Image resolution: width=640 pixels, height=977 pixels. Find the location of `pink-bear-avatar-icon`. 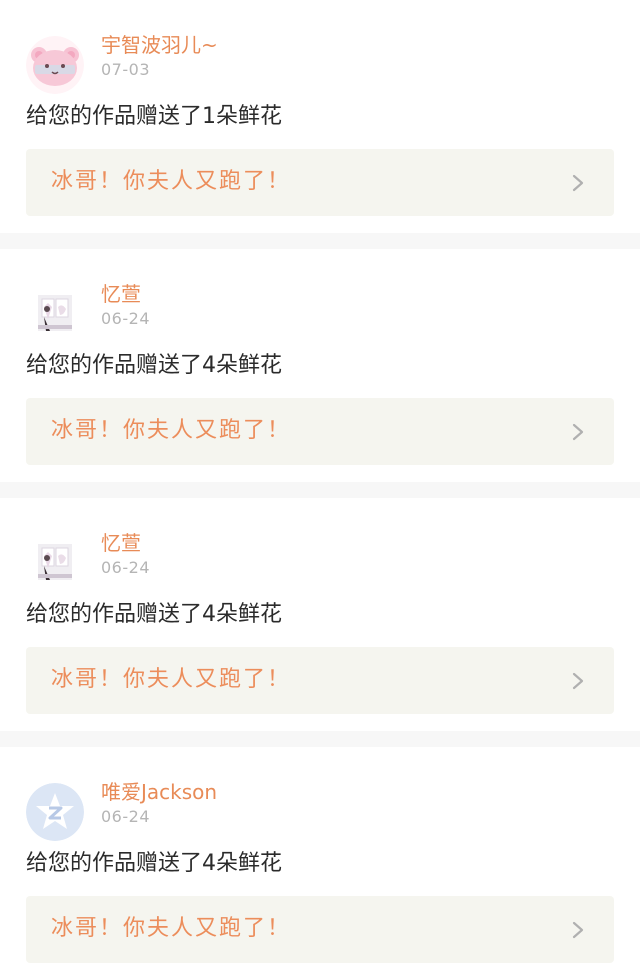

pink-bear-avatar-icon is located at coordinates (55, 65).